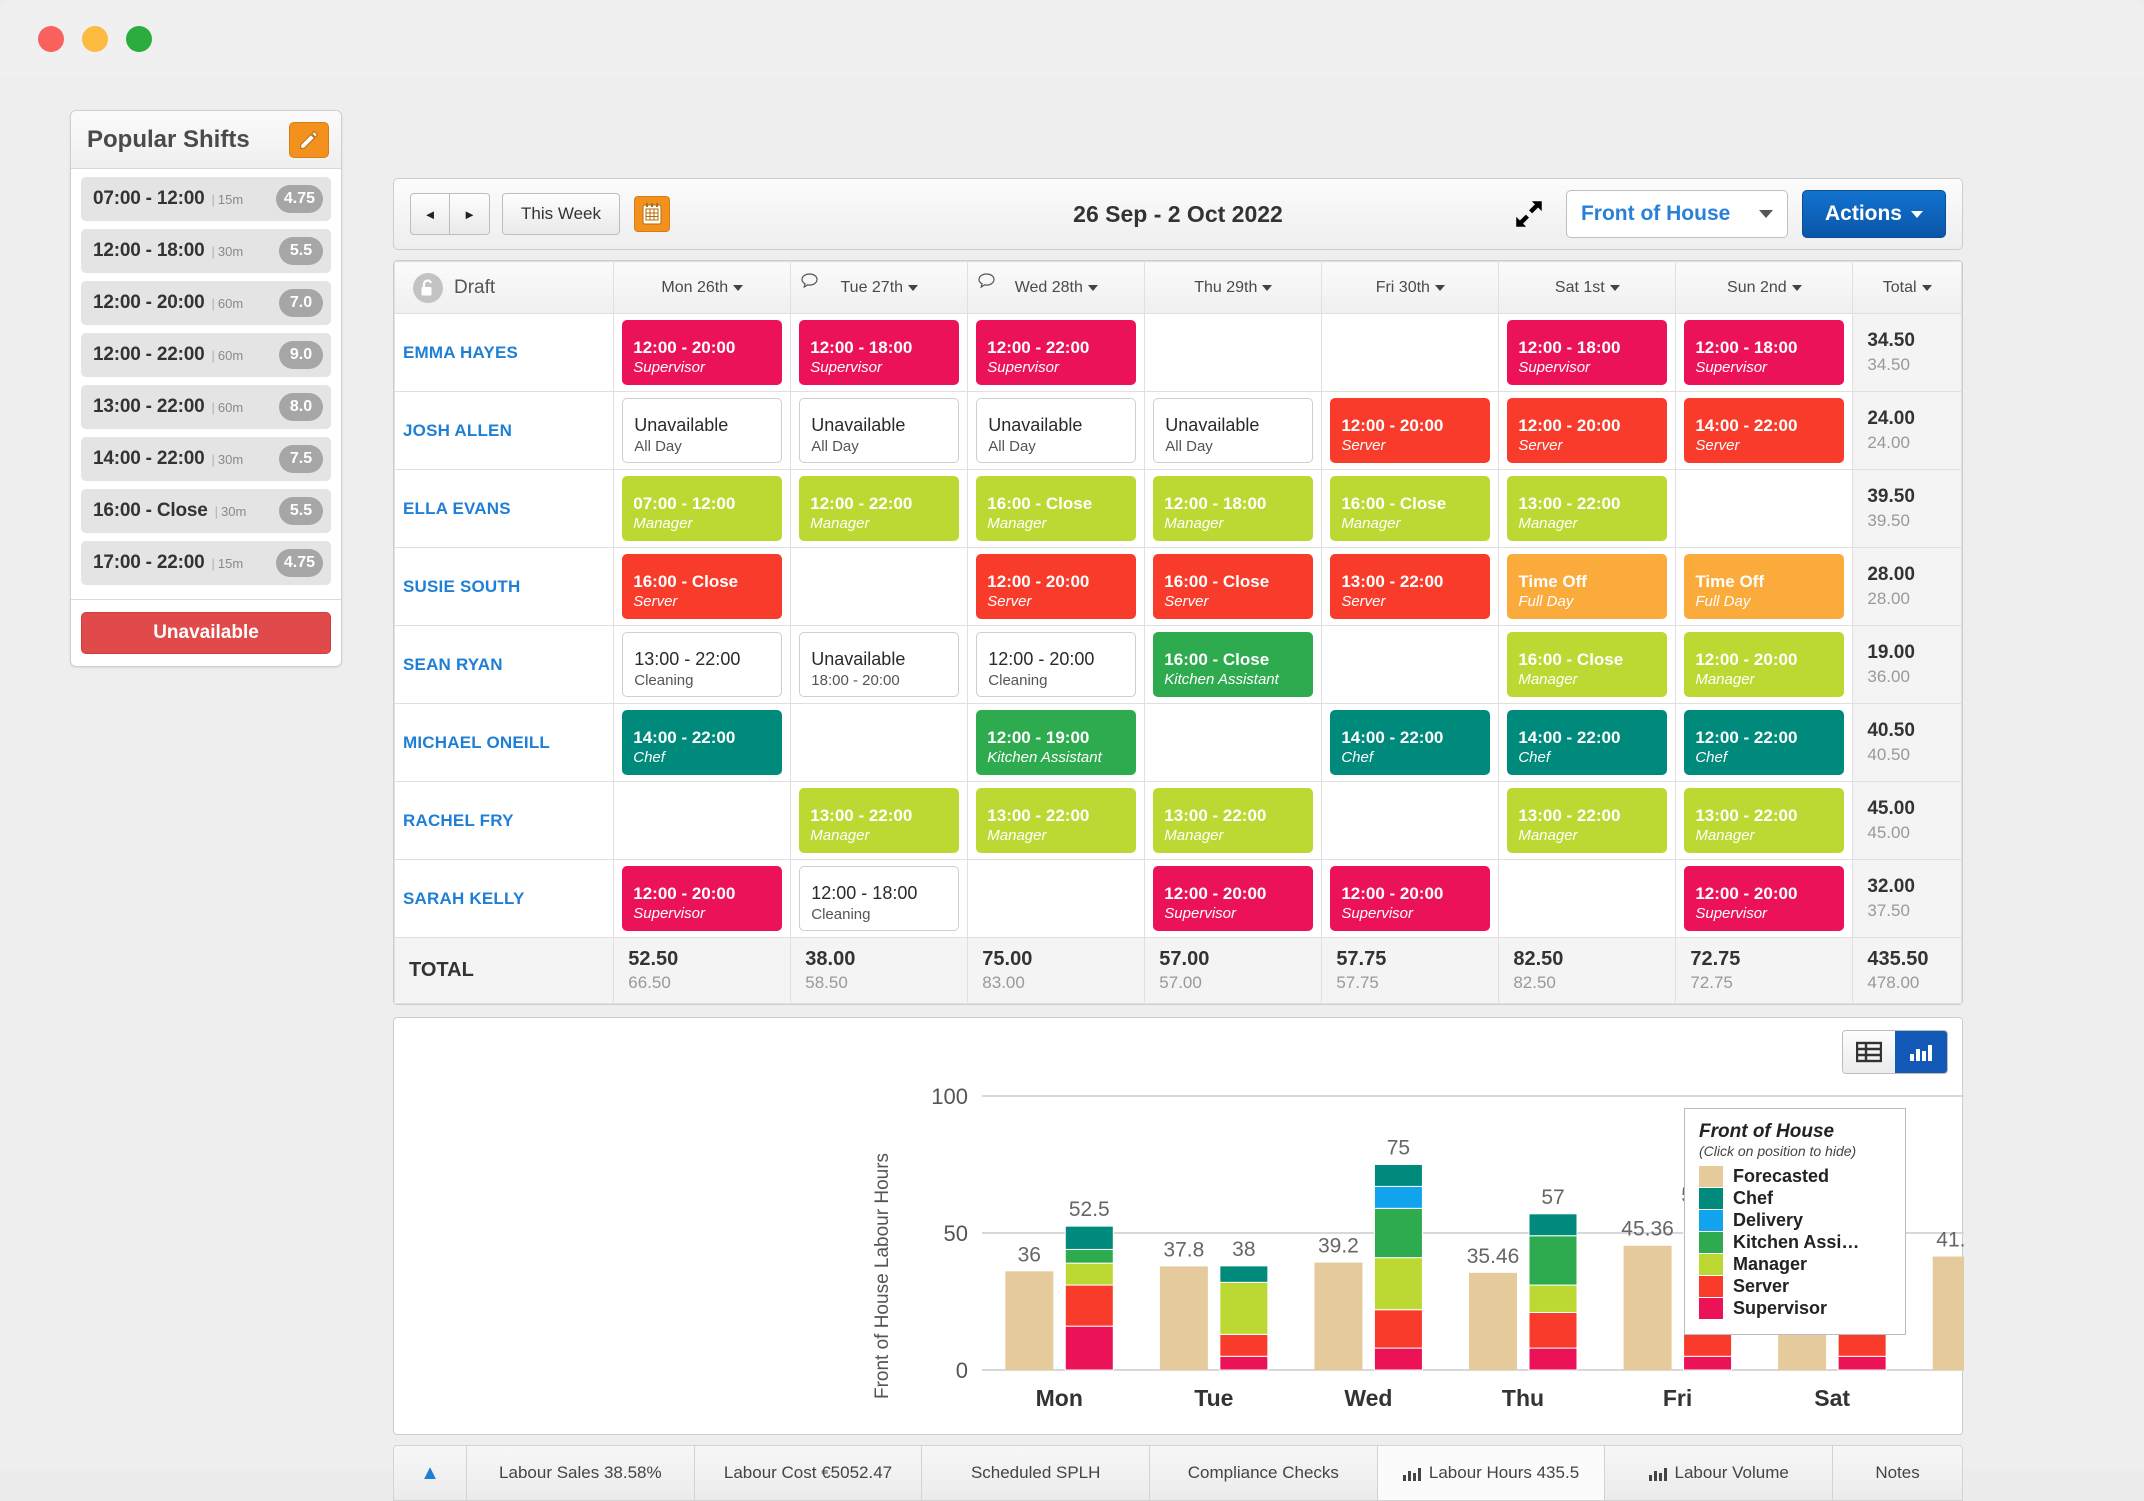 The width and height of the screenshot is (2144, 1501). I want to click on shift-block: 07:00 - 12:00 Manager, so click(702, 508).